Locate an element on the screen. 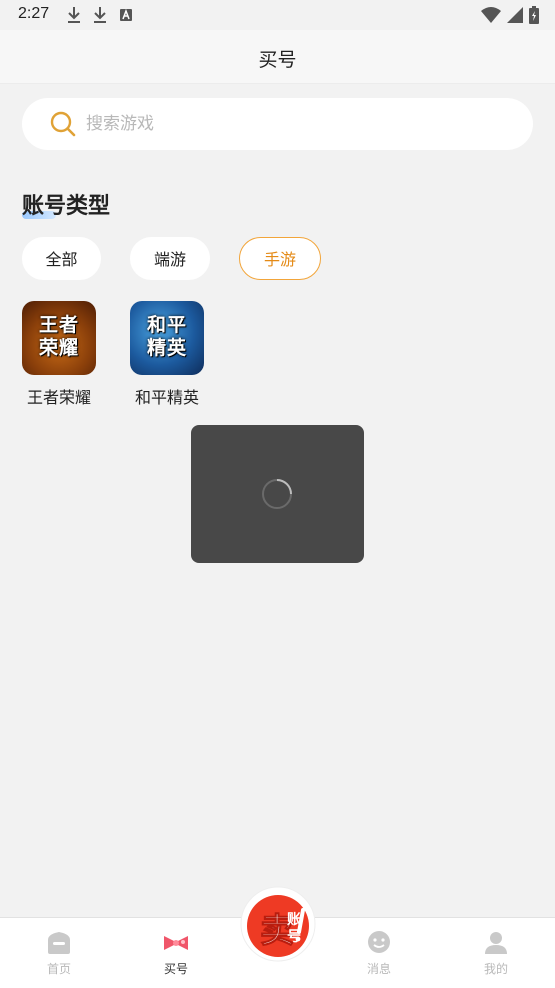 The width and height of the screenshot is (555, 988). search-bar is located at coordinates (277, 124).